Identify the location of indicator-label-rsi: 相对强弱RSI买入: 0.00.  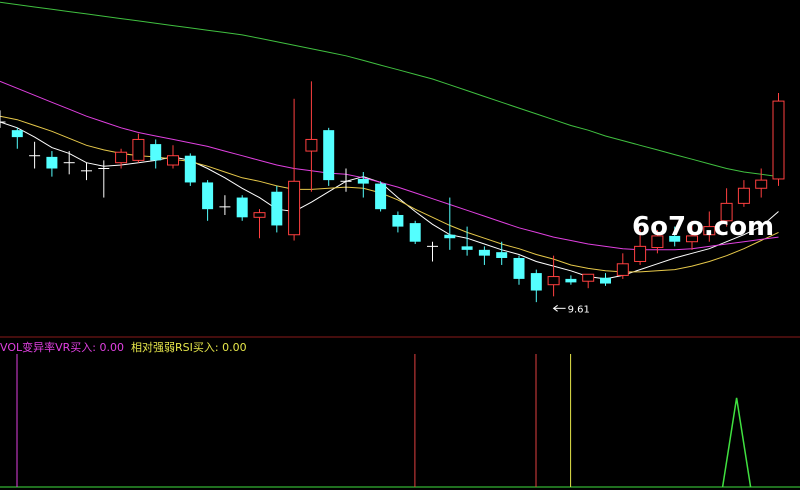
(189, 347).